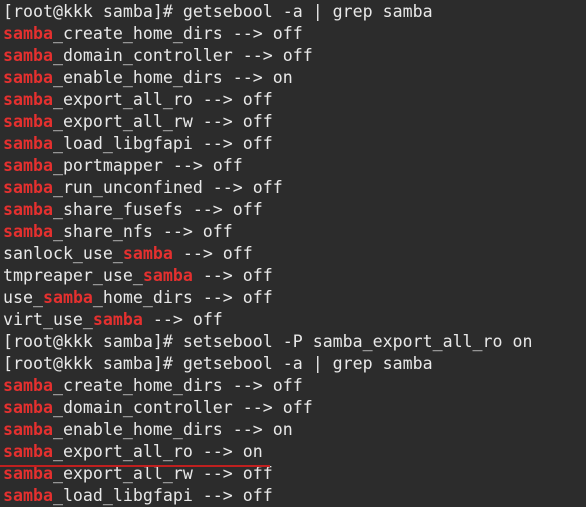  What do you see at coordinates (157, 451) in the screenshot?
I see `line-text: _export_all_ro --> on` at bounding box center [157, 451].